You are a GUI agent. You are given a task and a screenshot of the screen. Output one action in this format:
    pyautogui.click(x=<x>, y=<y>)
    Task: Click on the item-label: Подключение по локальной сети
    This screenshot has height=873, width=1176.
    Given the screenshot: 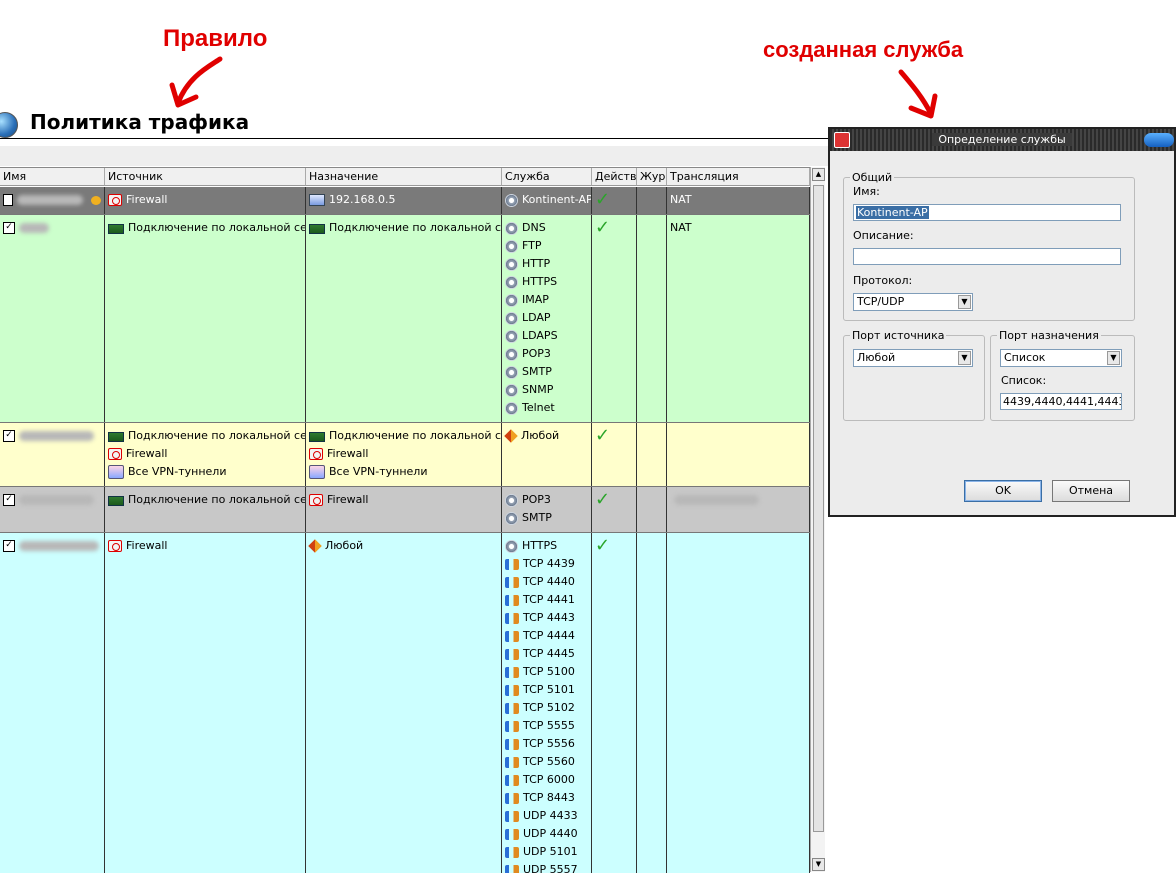 What is the action you would take?
    pyautogui.click(x=415, y=436)
    